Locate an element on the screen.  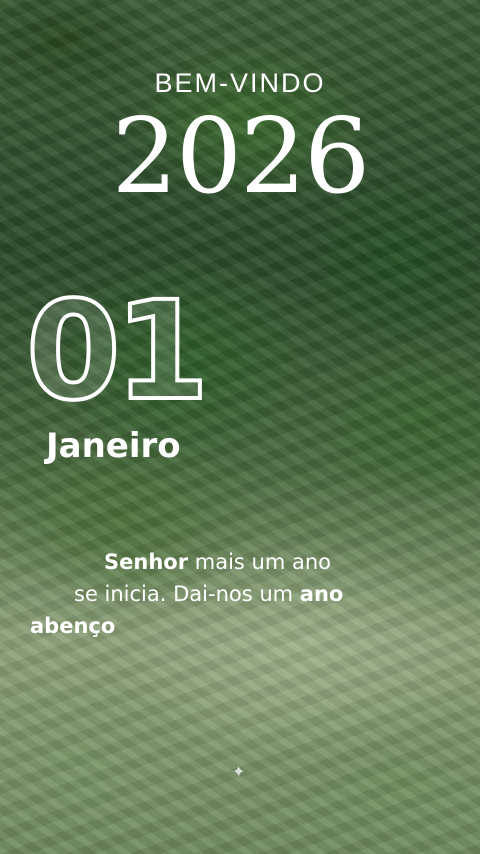
message-word: abenço is located at coordinates (73, 626).